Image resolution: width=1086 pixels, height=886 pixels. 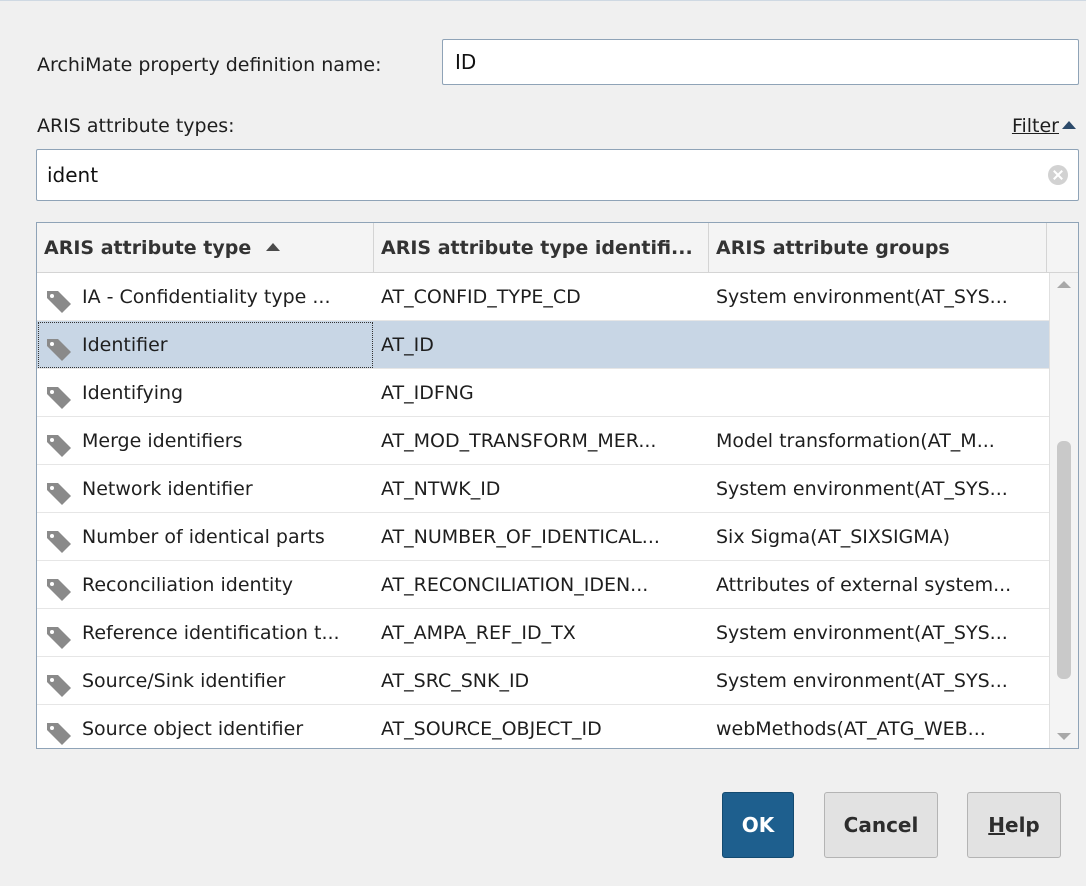 I want to click on help-button: Help, so click(x=1014, y=825).